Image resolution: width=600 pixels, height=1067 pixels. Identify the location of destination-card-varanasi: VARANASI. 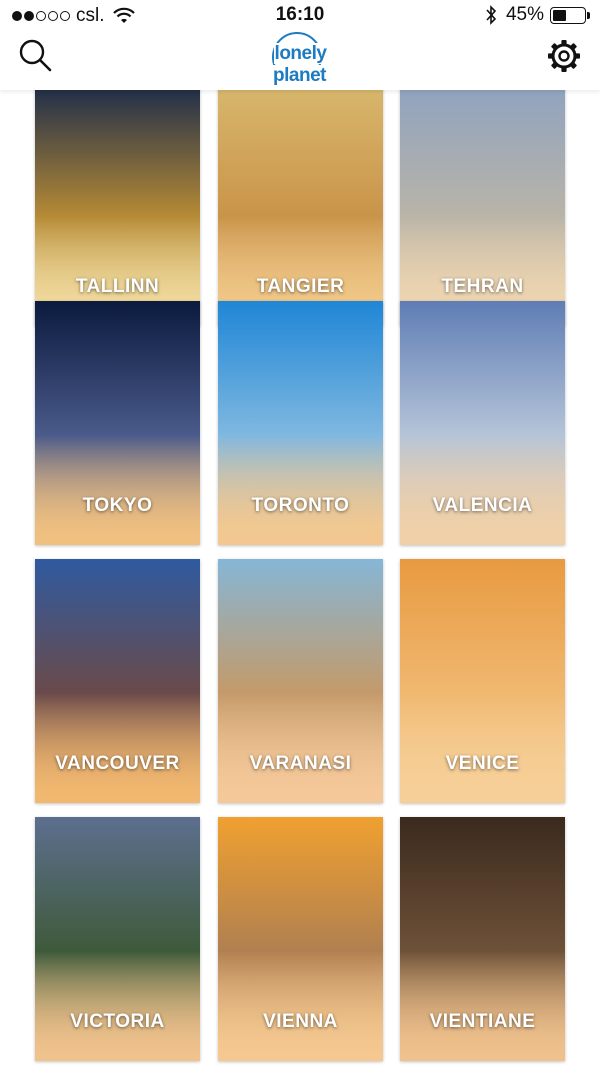
(300, 681).